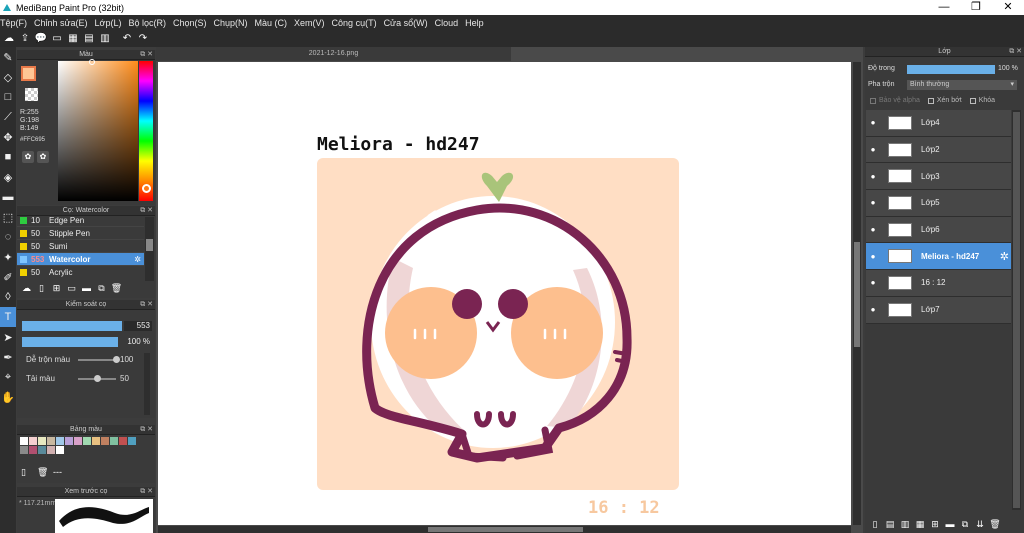 This screenshot has height=533, width=1024. I want to click on gear-icon: ✲, so click(1004, 256).